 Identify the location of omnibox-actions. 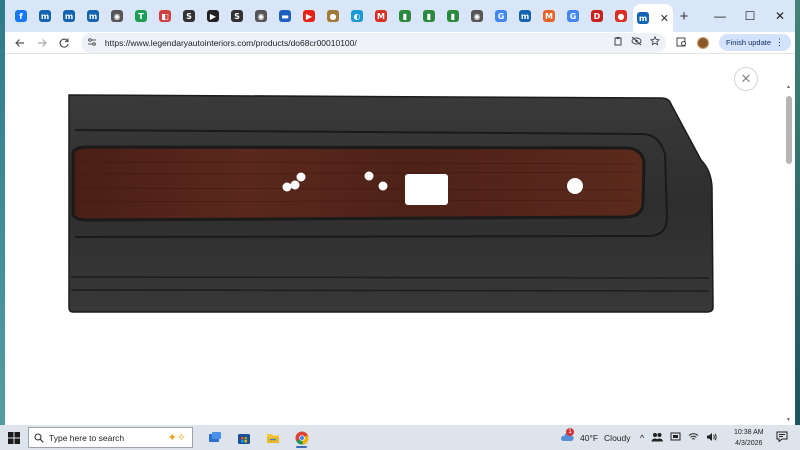
(637, 42).